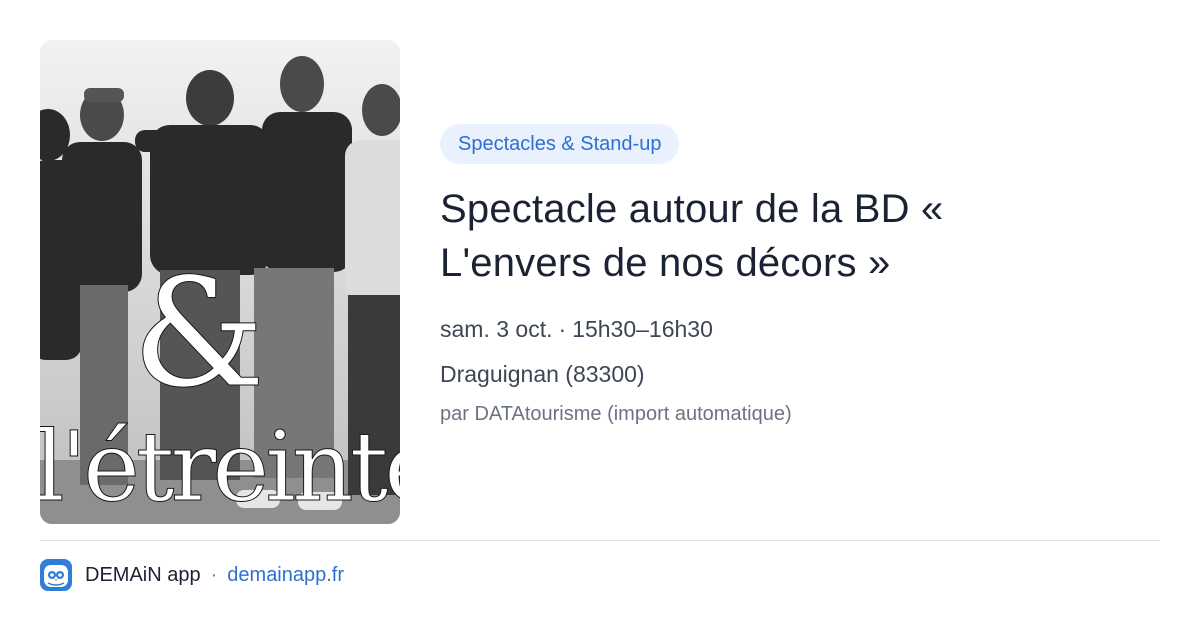  I want to click on event-title-line1: Spectacle autour de la BD «, so click(692, 209).